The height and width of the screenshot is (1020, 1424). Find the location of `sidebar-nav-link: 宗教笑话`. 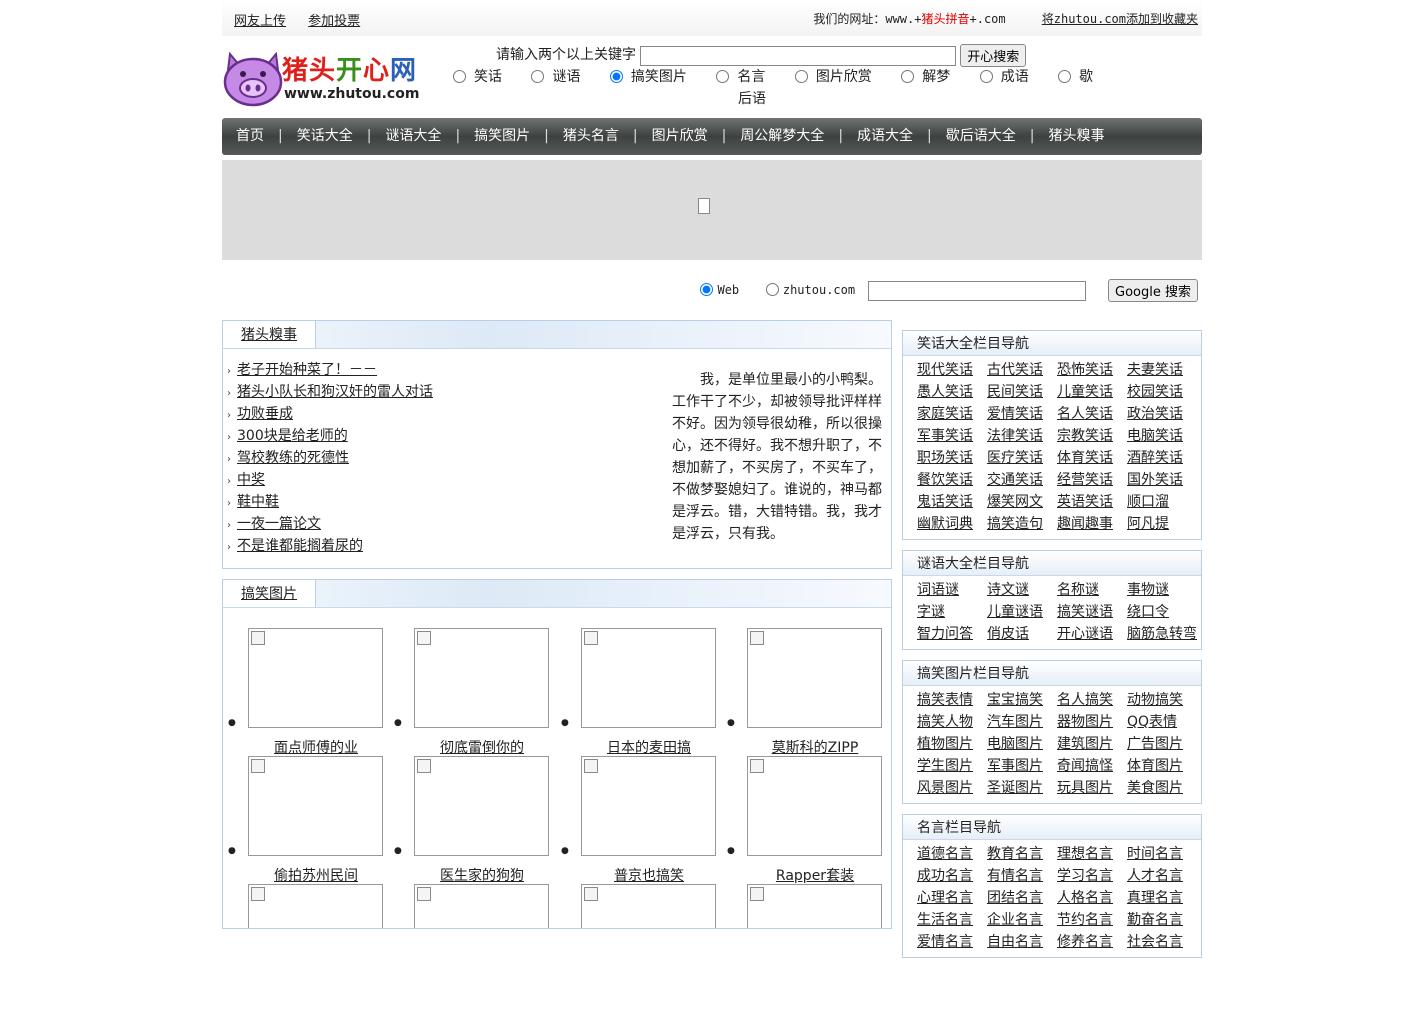

sidebar-nav-link: 宗教笑话 is located at coordinates (1092, 436).